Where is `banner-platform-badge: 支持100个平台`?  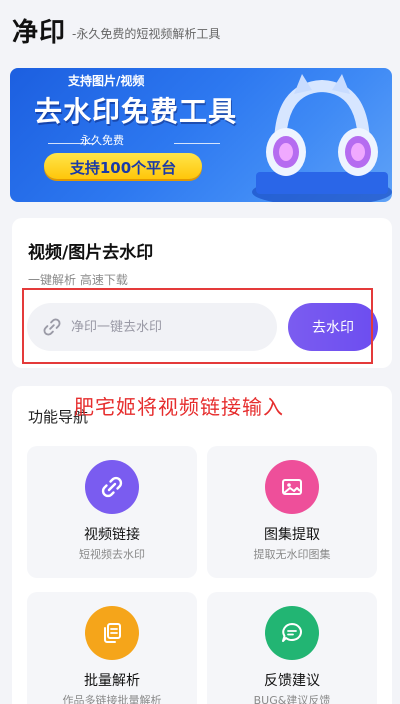 banner-platform-badge: 支持100个平台 is located at coordinates (123, 166).